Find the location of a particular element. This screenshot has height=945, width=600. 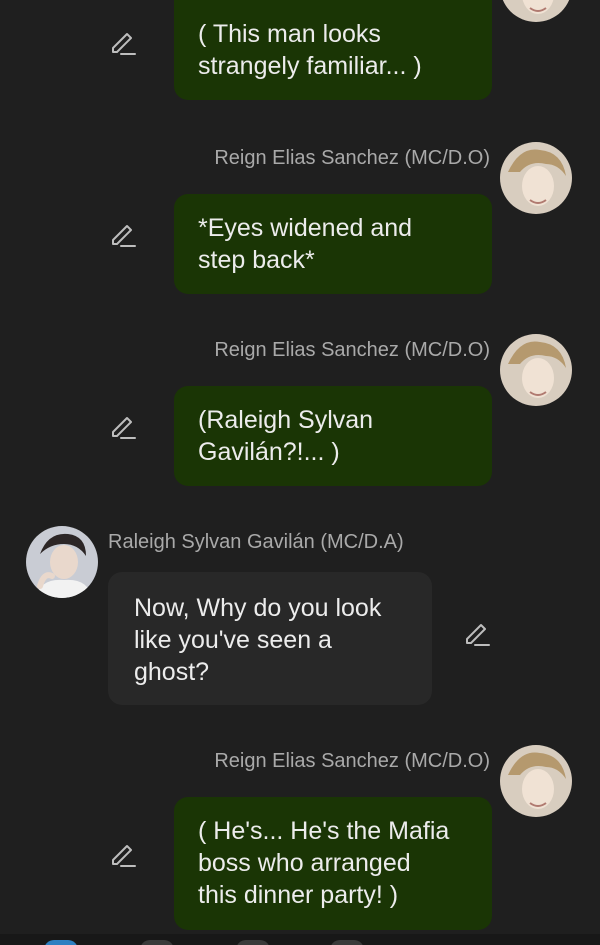

message-bubble: *Eyes widened and step back* is located at coordinates (333, 244).